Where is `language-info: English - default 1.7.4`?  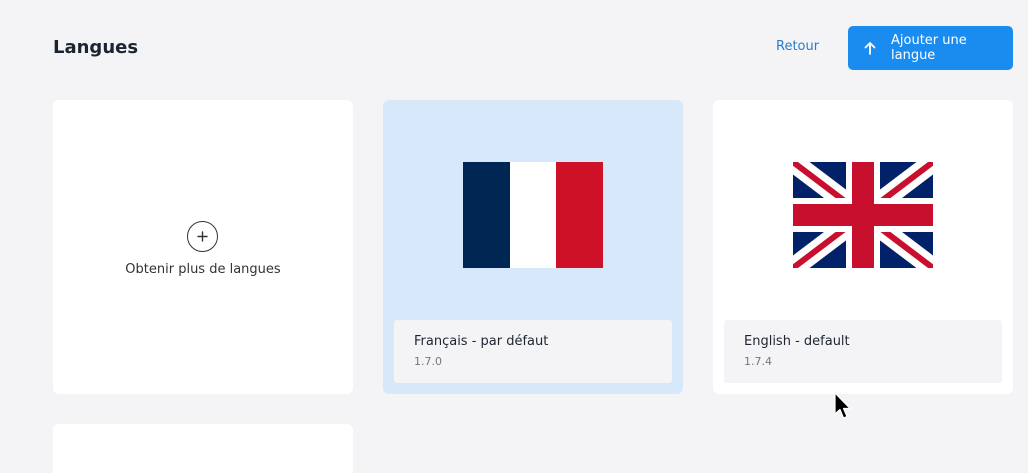 language-info: English - default 1.7.4 is located at coordinates (863, 351).